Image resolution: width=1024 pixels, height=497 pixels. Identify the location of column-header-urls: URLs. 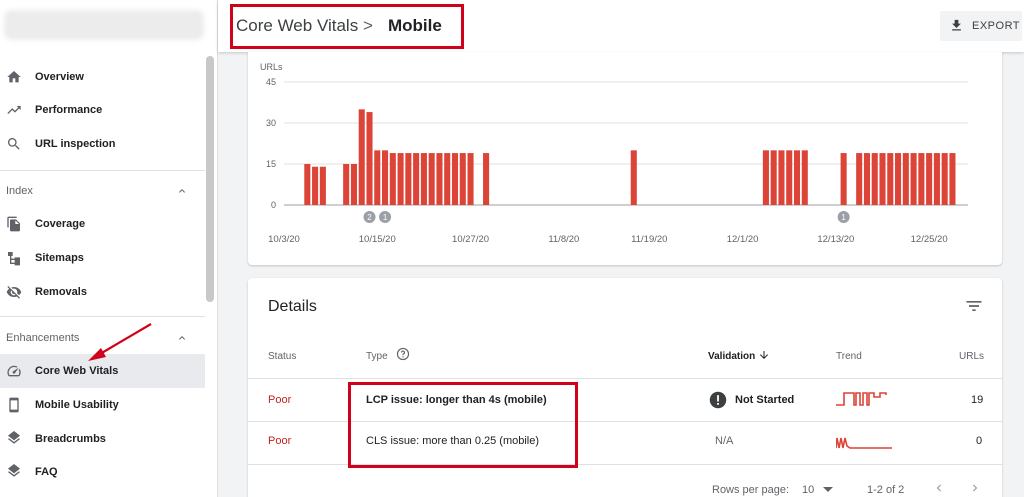
(971, 356).